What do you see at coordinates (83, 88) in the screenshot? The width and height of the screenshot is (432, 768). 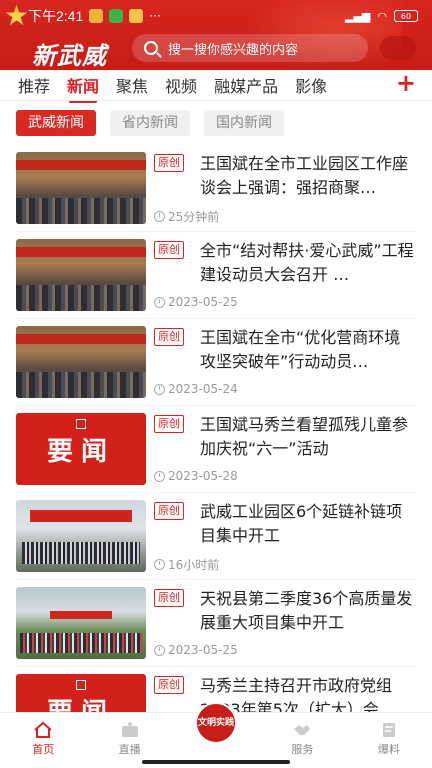 I see `tab-news: 新闻` at bounding box center [83, 88].